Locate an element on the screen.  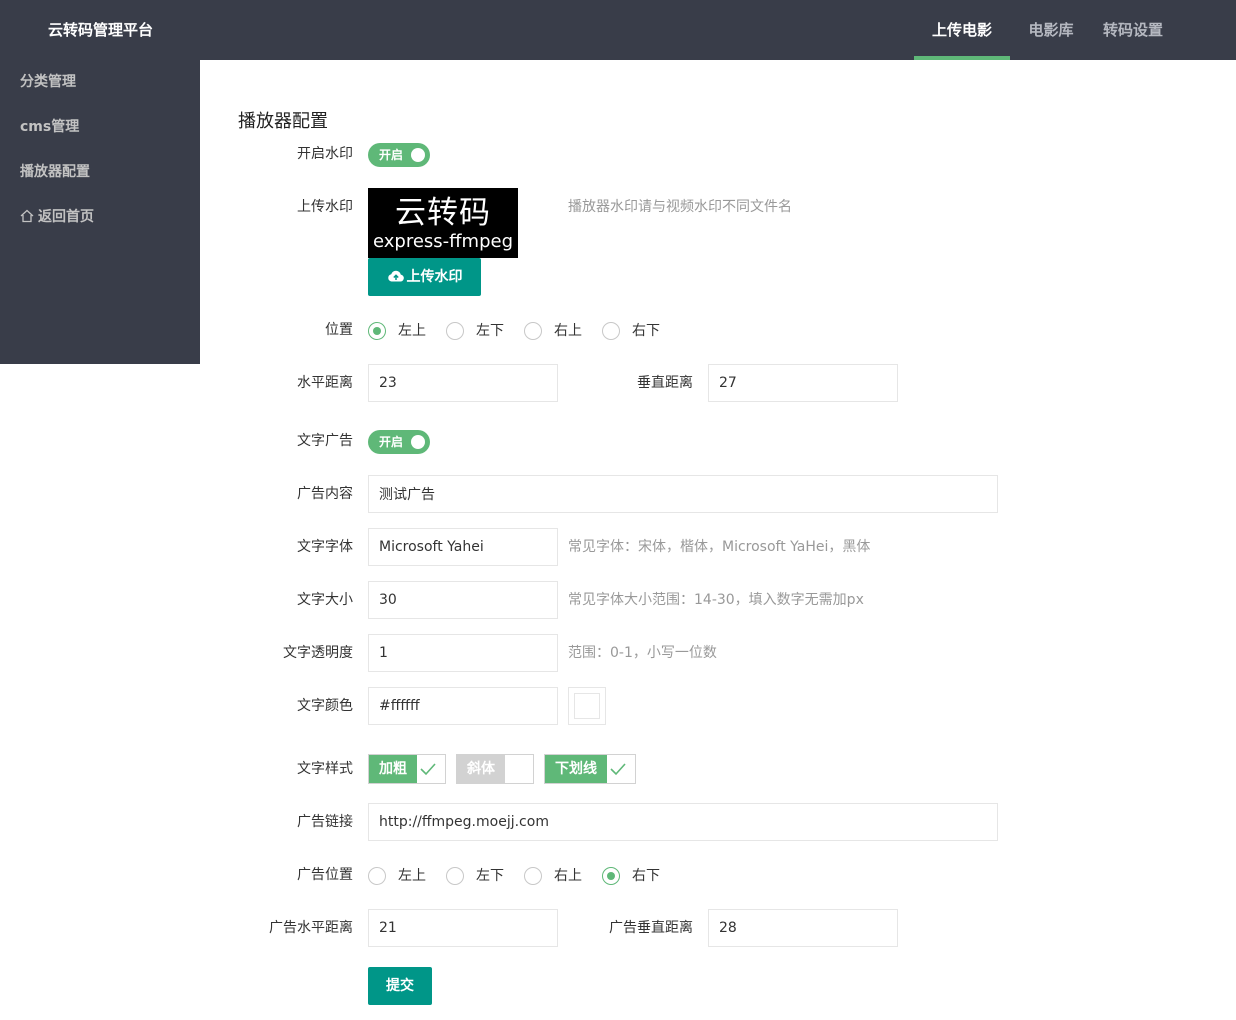
watermark-preview-image: 云转码 express-ffmpeg is located at coordinates (443, 223).